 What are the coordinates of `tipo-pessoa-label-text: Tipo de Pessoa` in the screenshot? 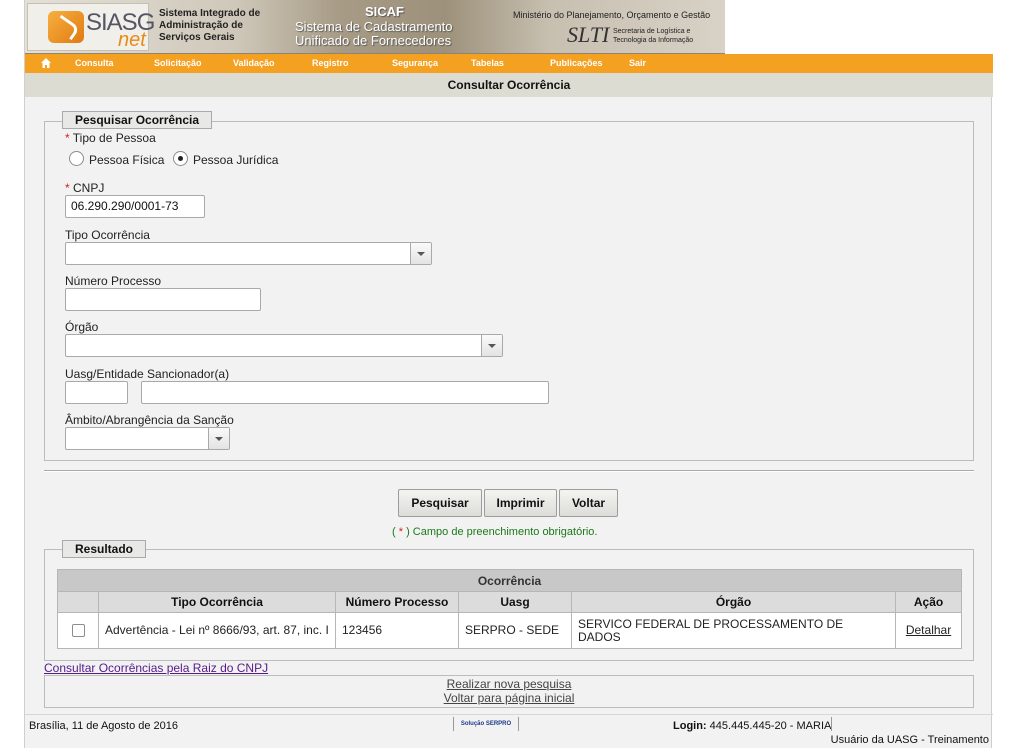 It's located at (114, 138).